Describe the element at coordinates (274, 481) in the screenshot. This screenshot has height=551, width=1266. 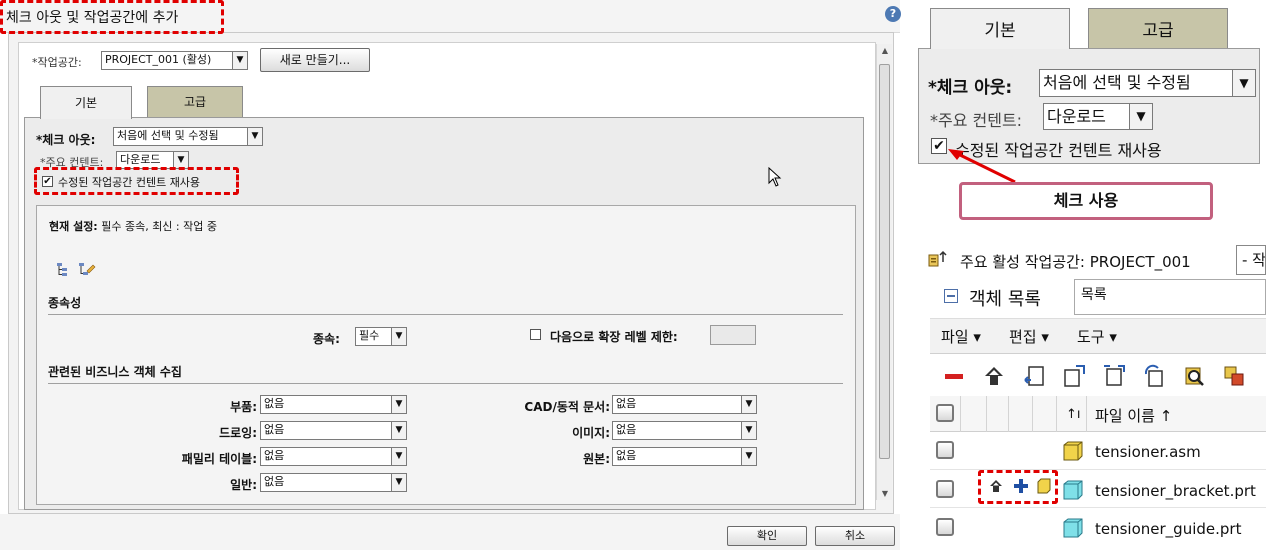
I see `general-select-value: 없음` at that location.